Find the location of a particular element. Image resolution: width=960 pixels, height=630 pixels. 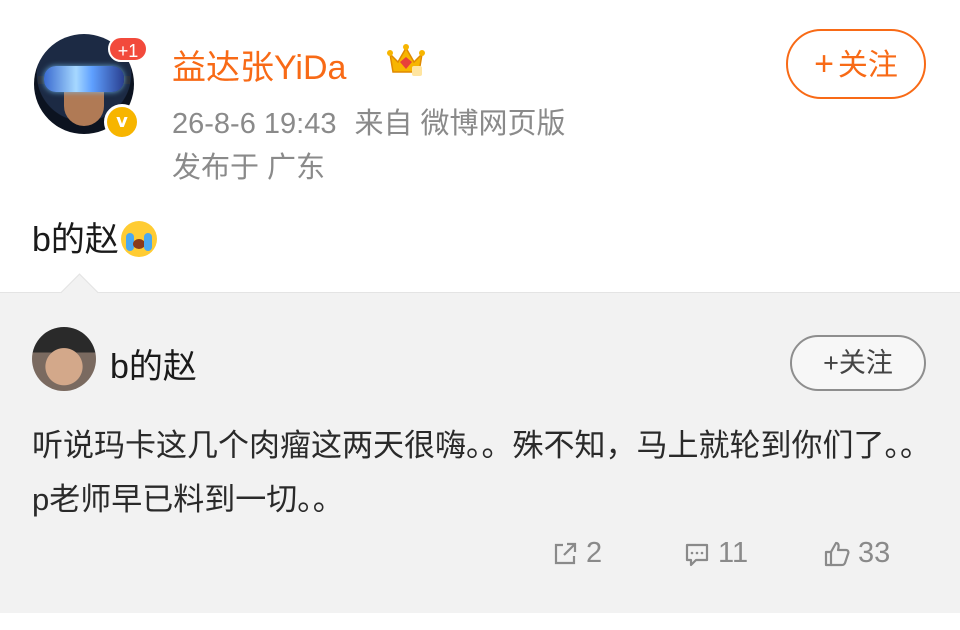

post-meta: 26-8-6 19:43 来自 微博网页版 is located at coordinates (369, 121).